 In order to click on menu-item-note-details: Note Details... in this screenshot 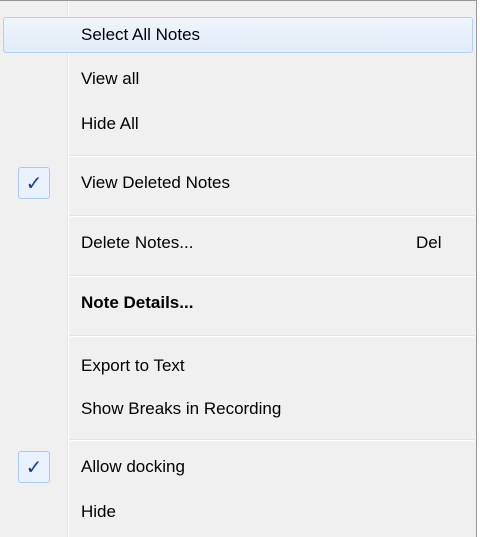, I will do `click(238, 303)`.